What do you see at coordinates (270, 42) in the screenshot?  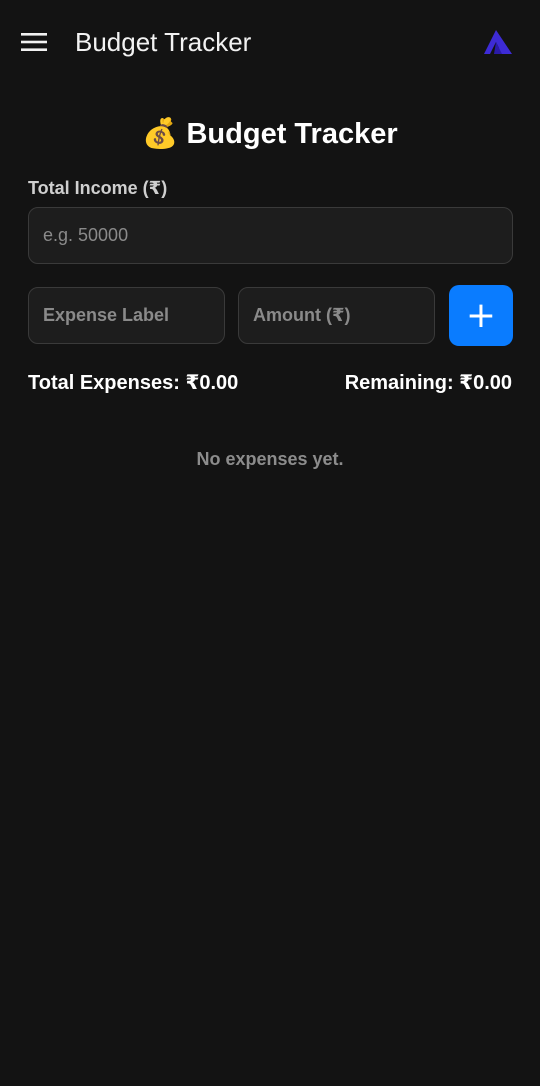 I see `app-bar: Budget Tracker` at bounding box center [270, 42].